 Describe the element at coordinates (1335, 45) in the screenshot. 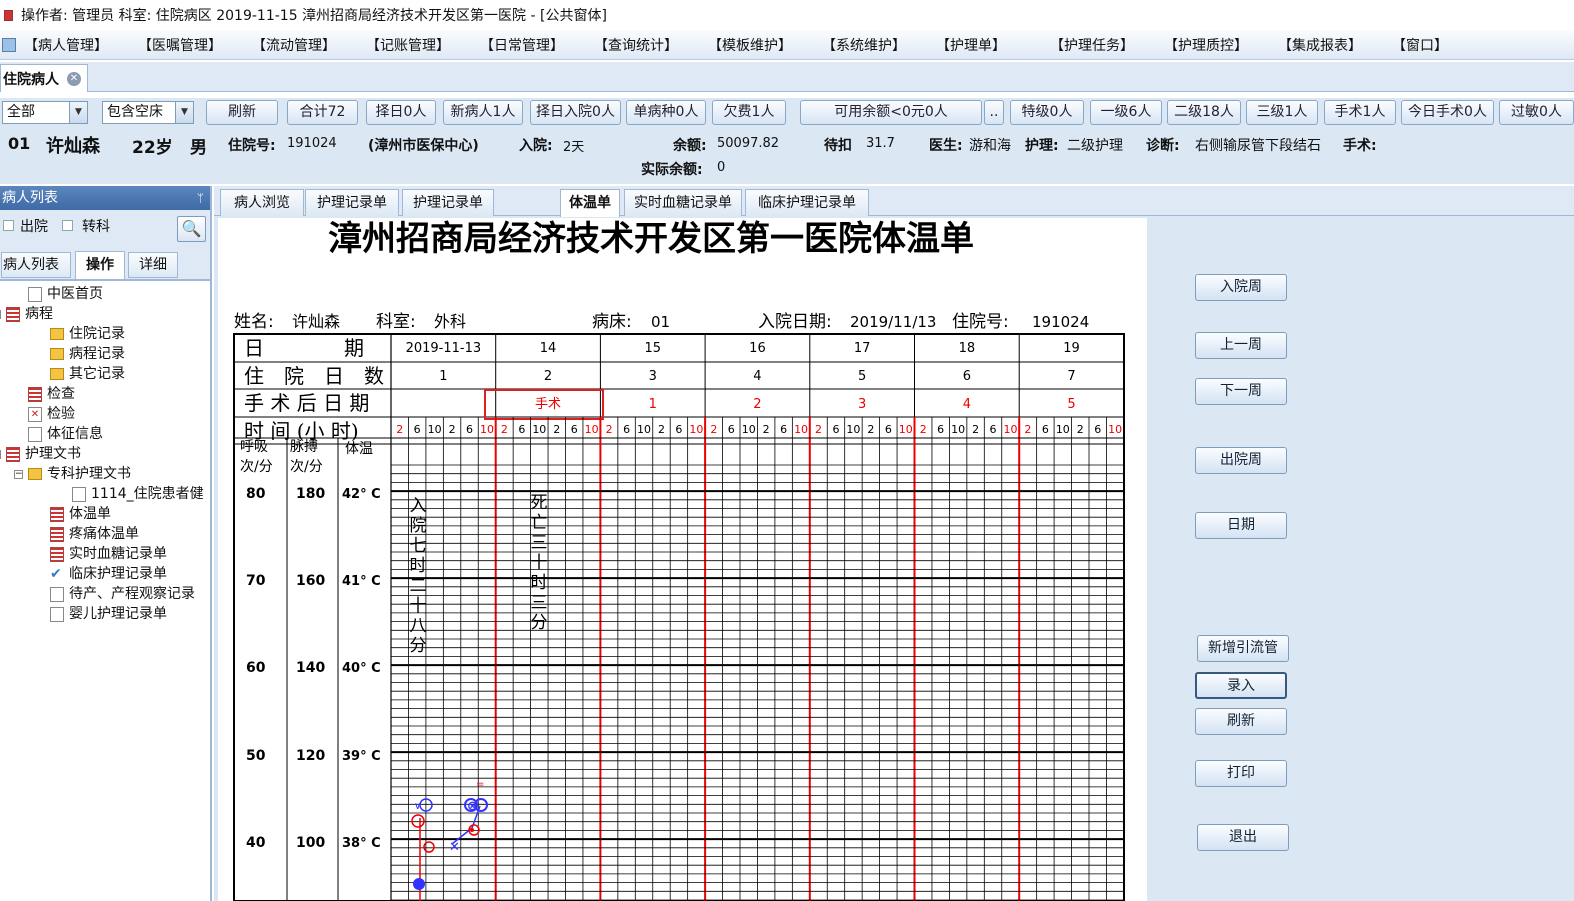

I see `menu-item-11: 【集成报表】` at that location.